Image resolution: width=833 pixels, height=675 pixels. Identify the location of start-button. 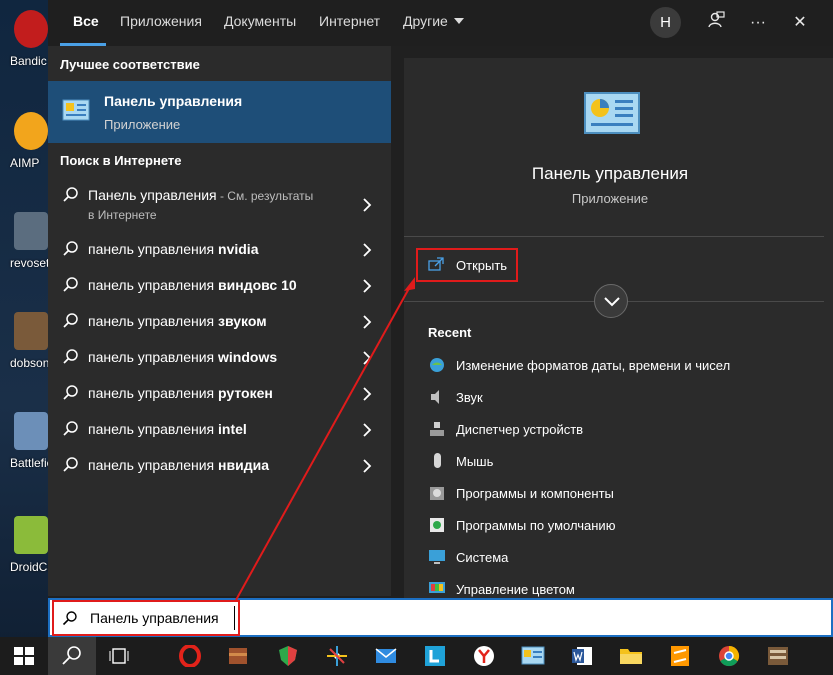
(24, 656).